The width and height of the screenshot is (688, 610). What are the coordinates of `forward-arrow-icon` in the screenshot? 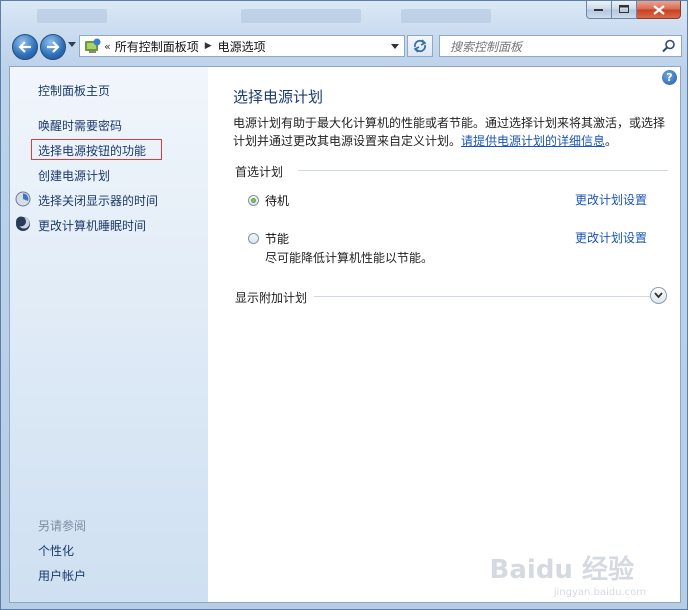 It's located at (53, 47).